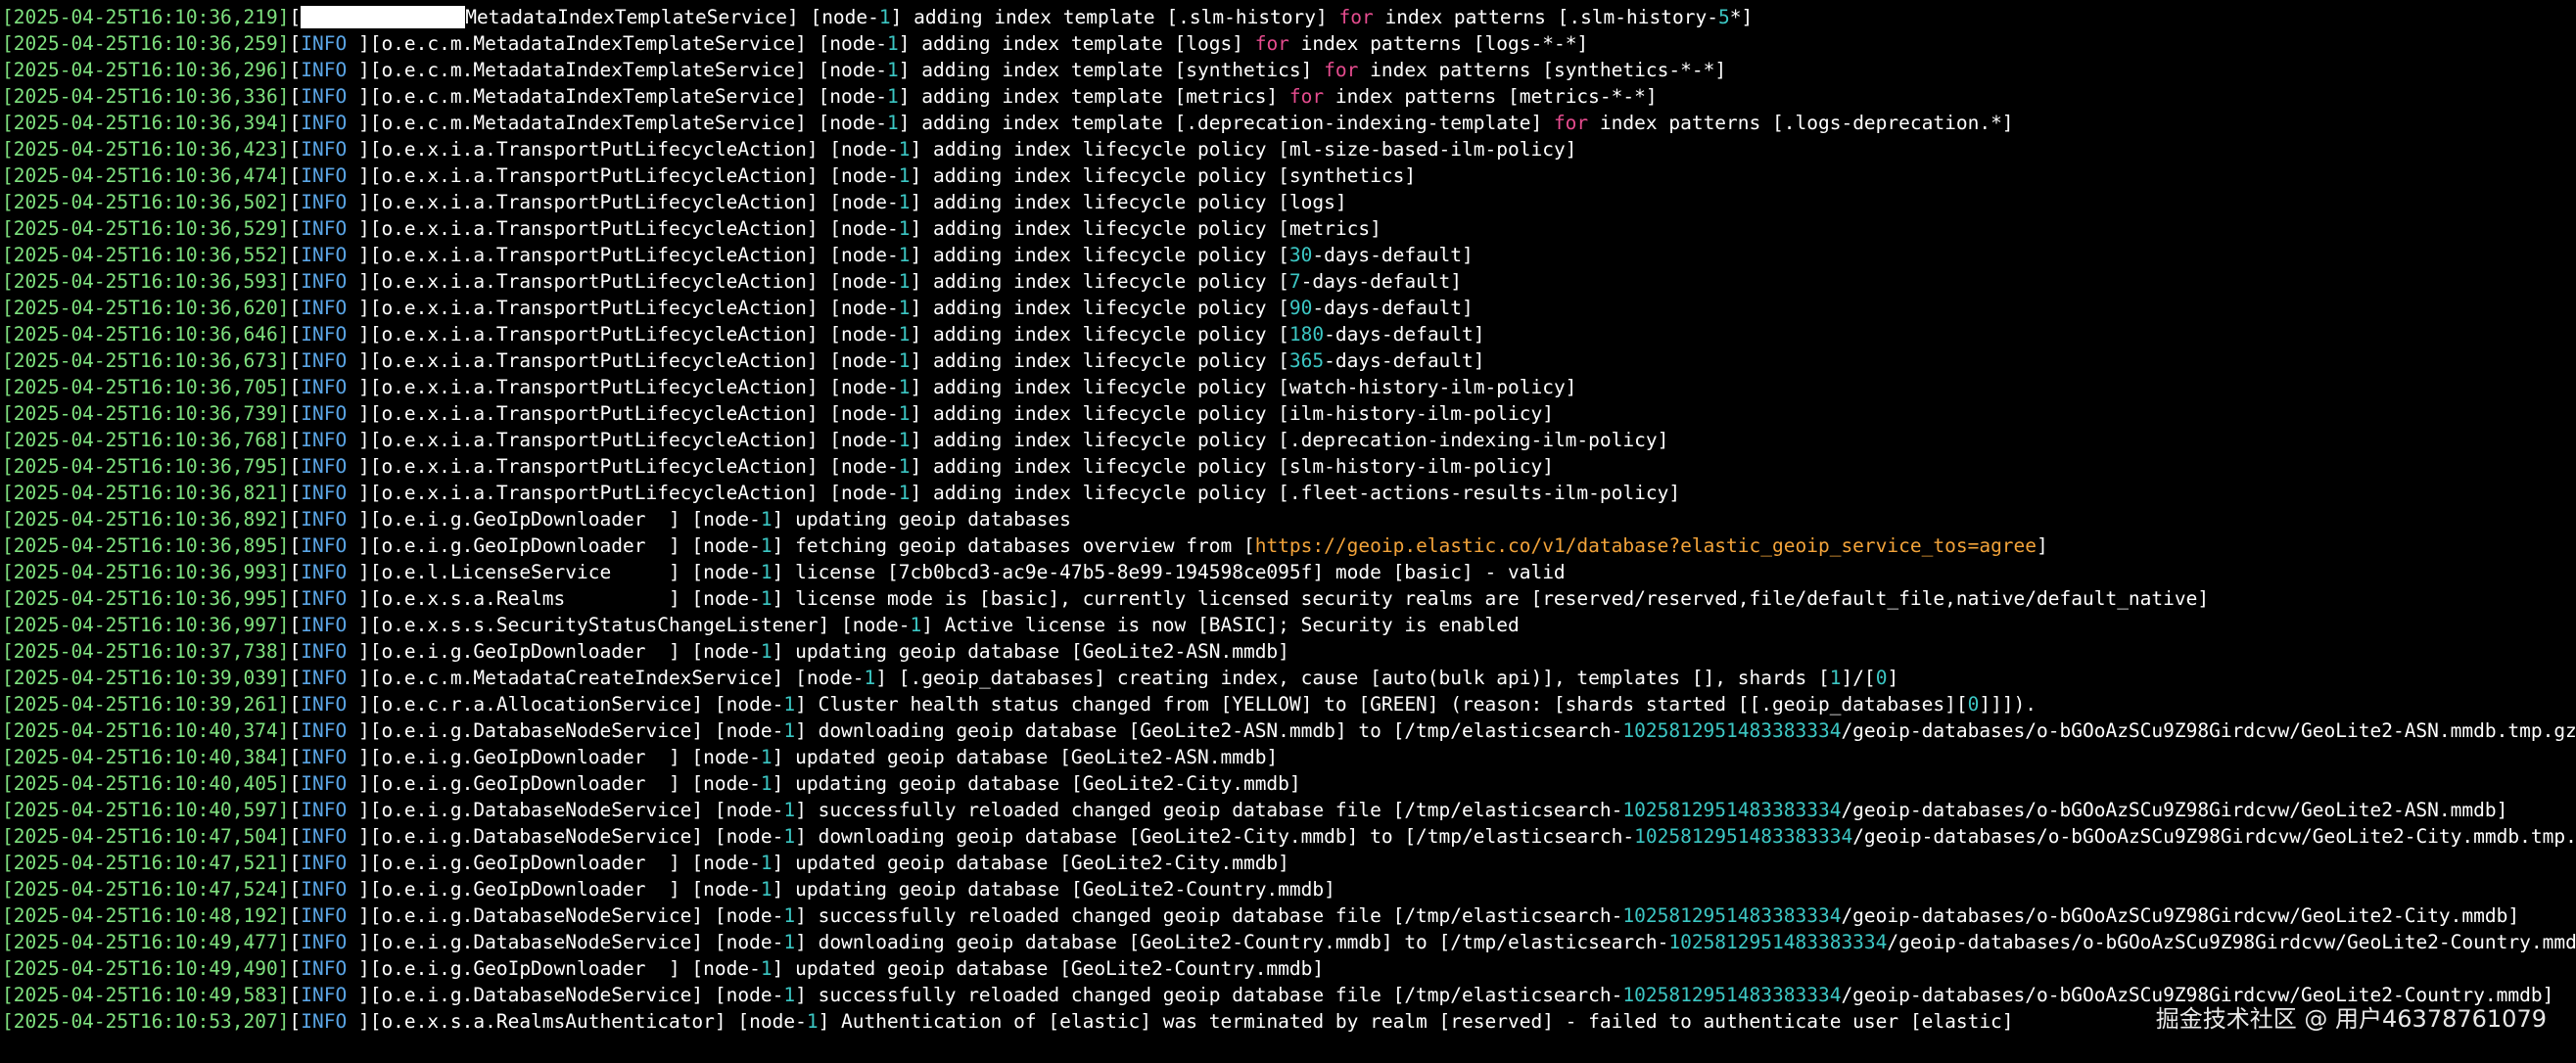  I want to click on log-text: ][o.e.x.s.a.Realms ] [node-, so click(554, 598).